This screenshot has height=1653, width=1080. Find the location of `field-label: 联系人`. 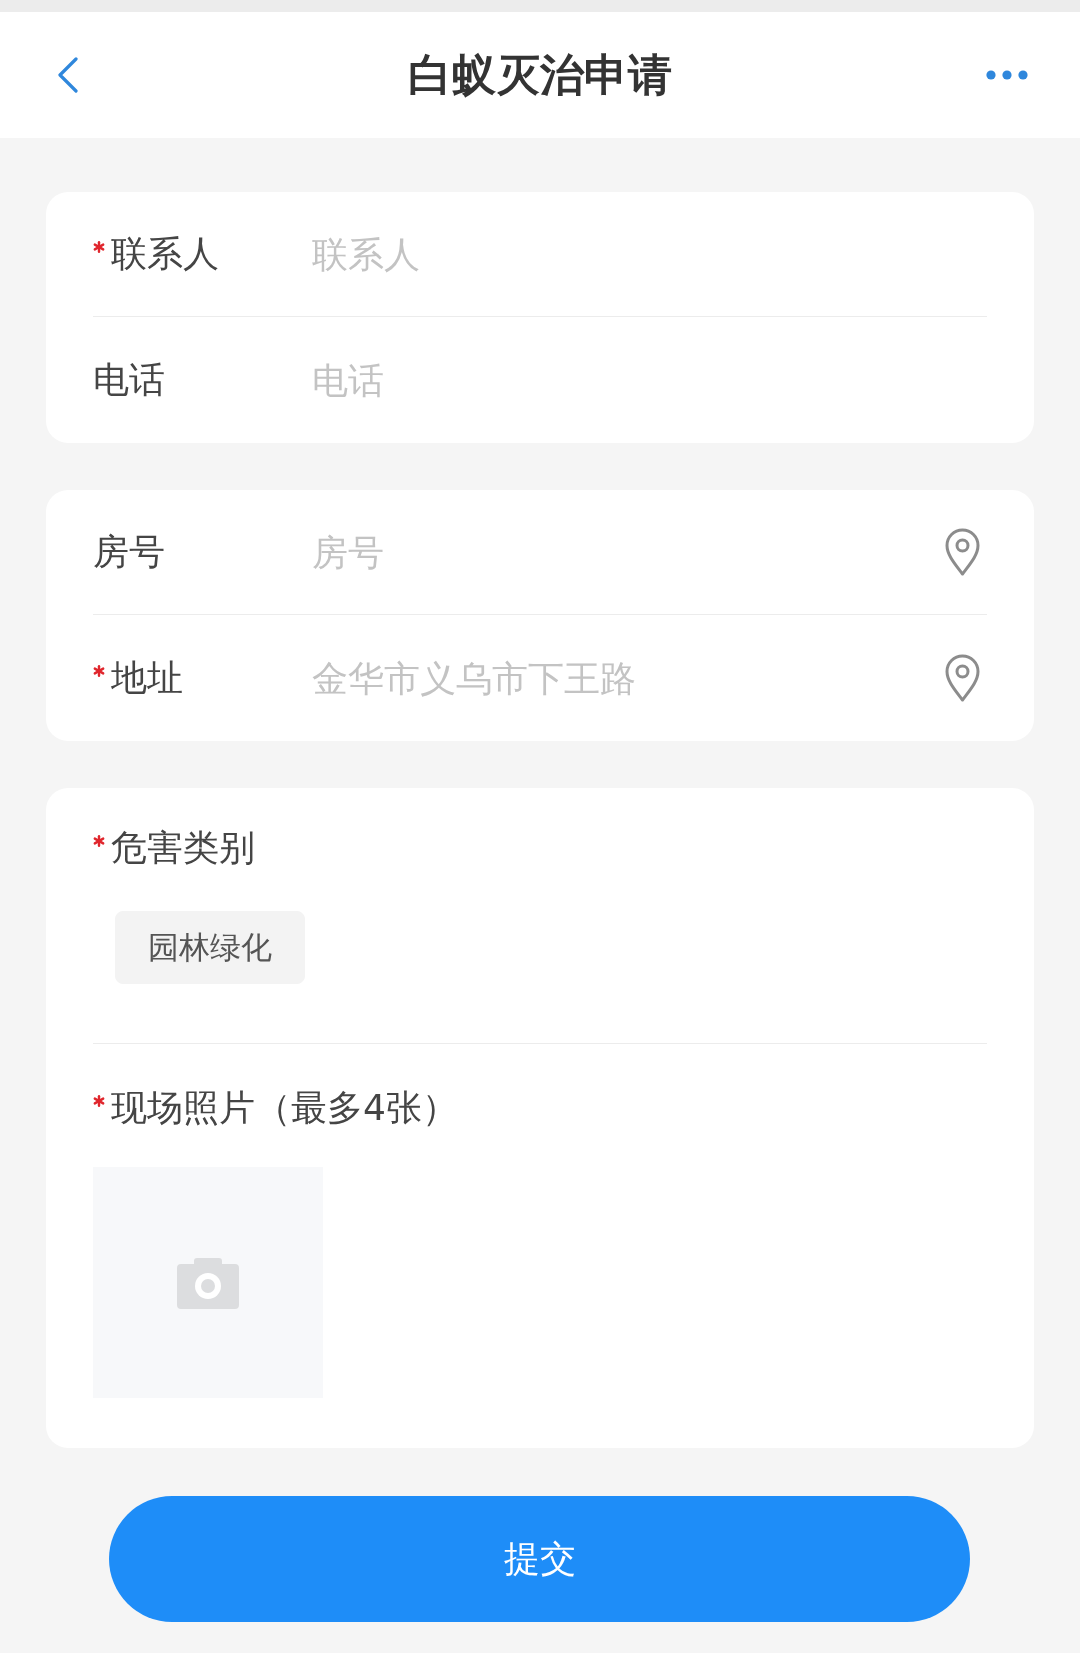

field-label: 联系人 is located at coordinates (165, 254).